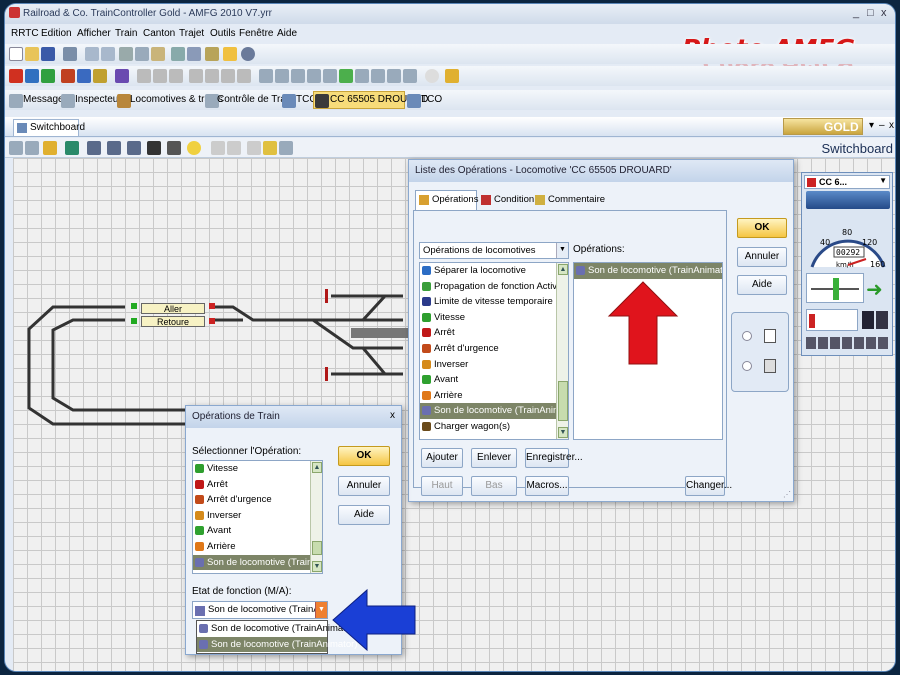 The image size is (900, 675). Describe the element at coordinates (882, 125) in the screenshot. I see `pane-minimize-icon: –` at that location.